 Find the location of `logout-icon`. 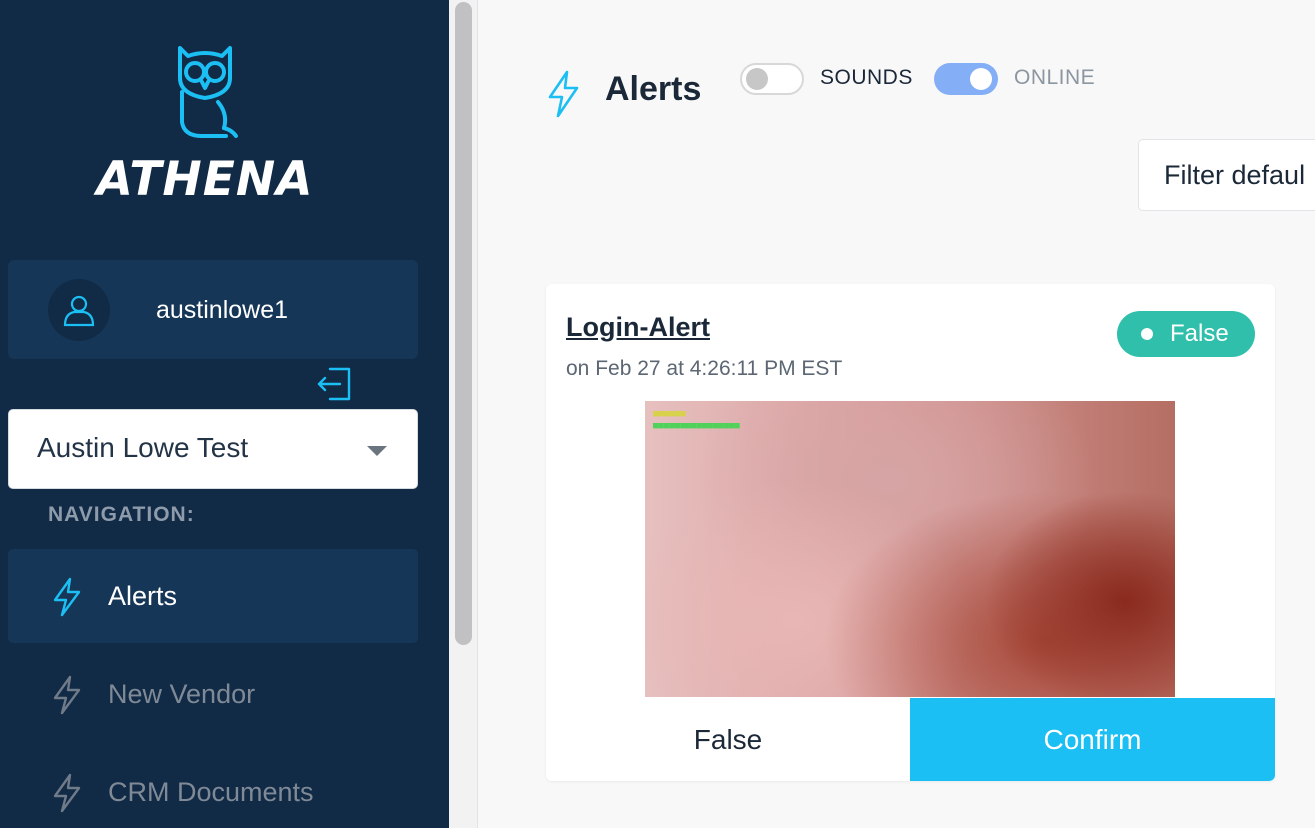

logout-icon is located at coordinates (334, 384).